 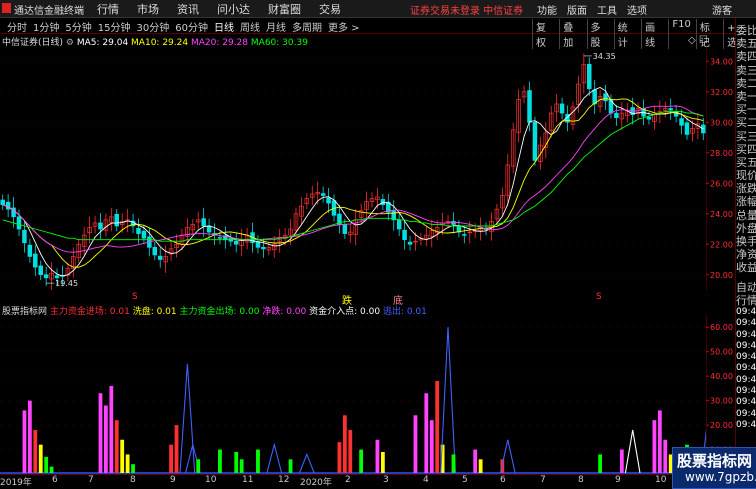 What do you see at coordinates (607, 9) in the screenshot?
I see `menu-tools: 工具` at bounding box center [607, 9].